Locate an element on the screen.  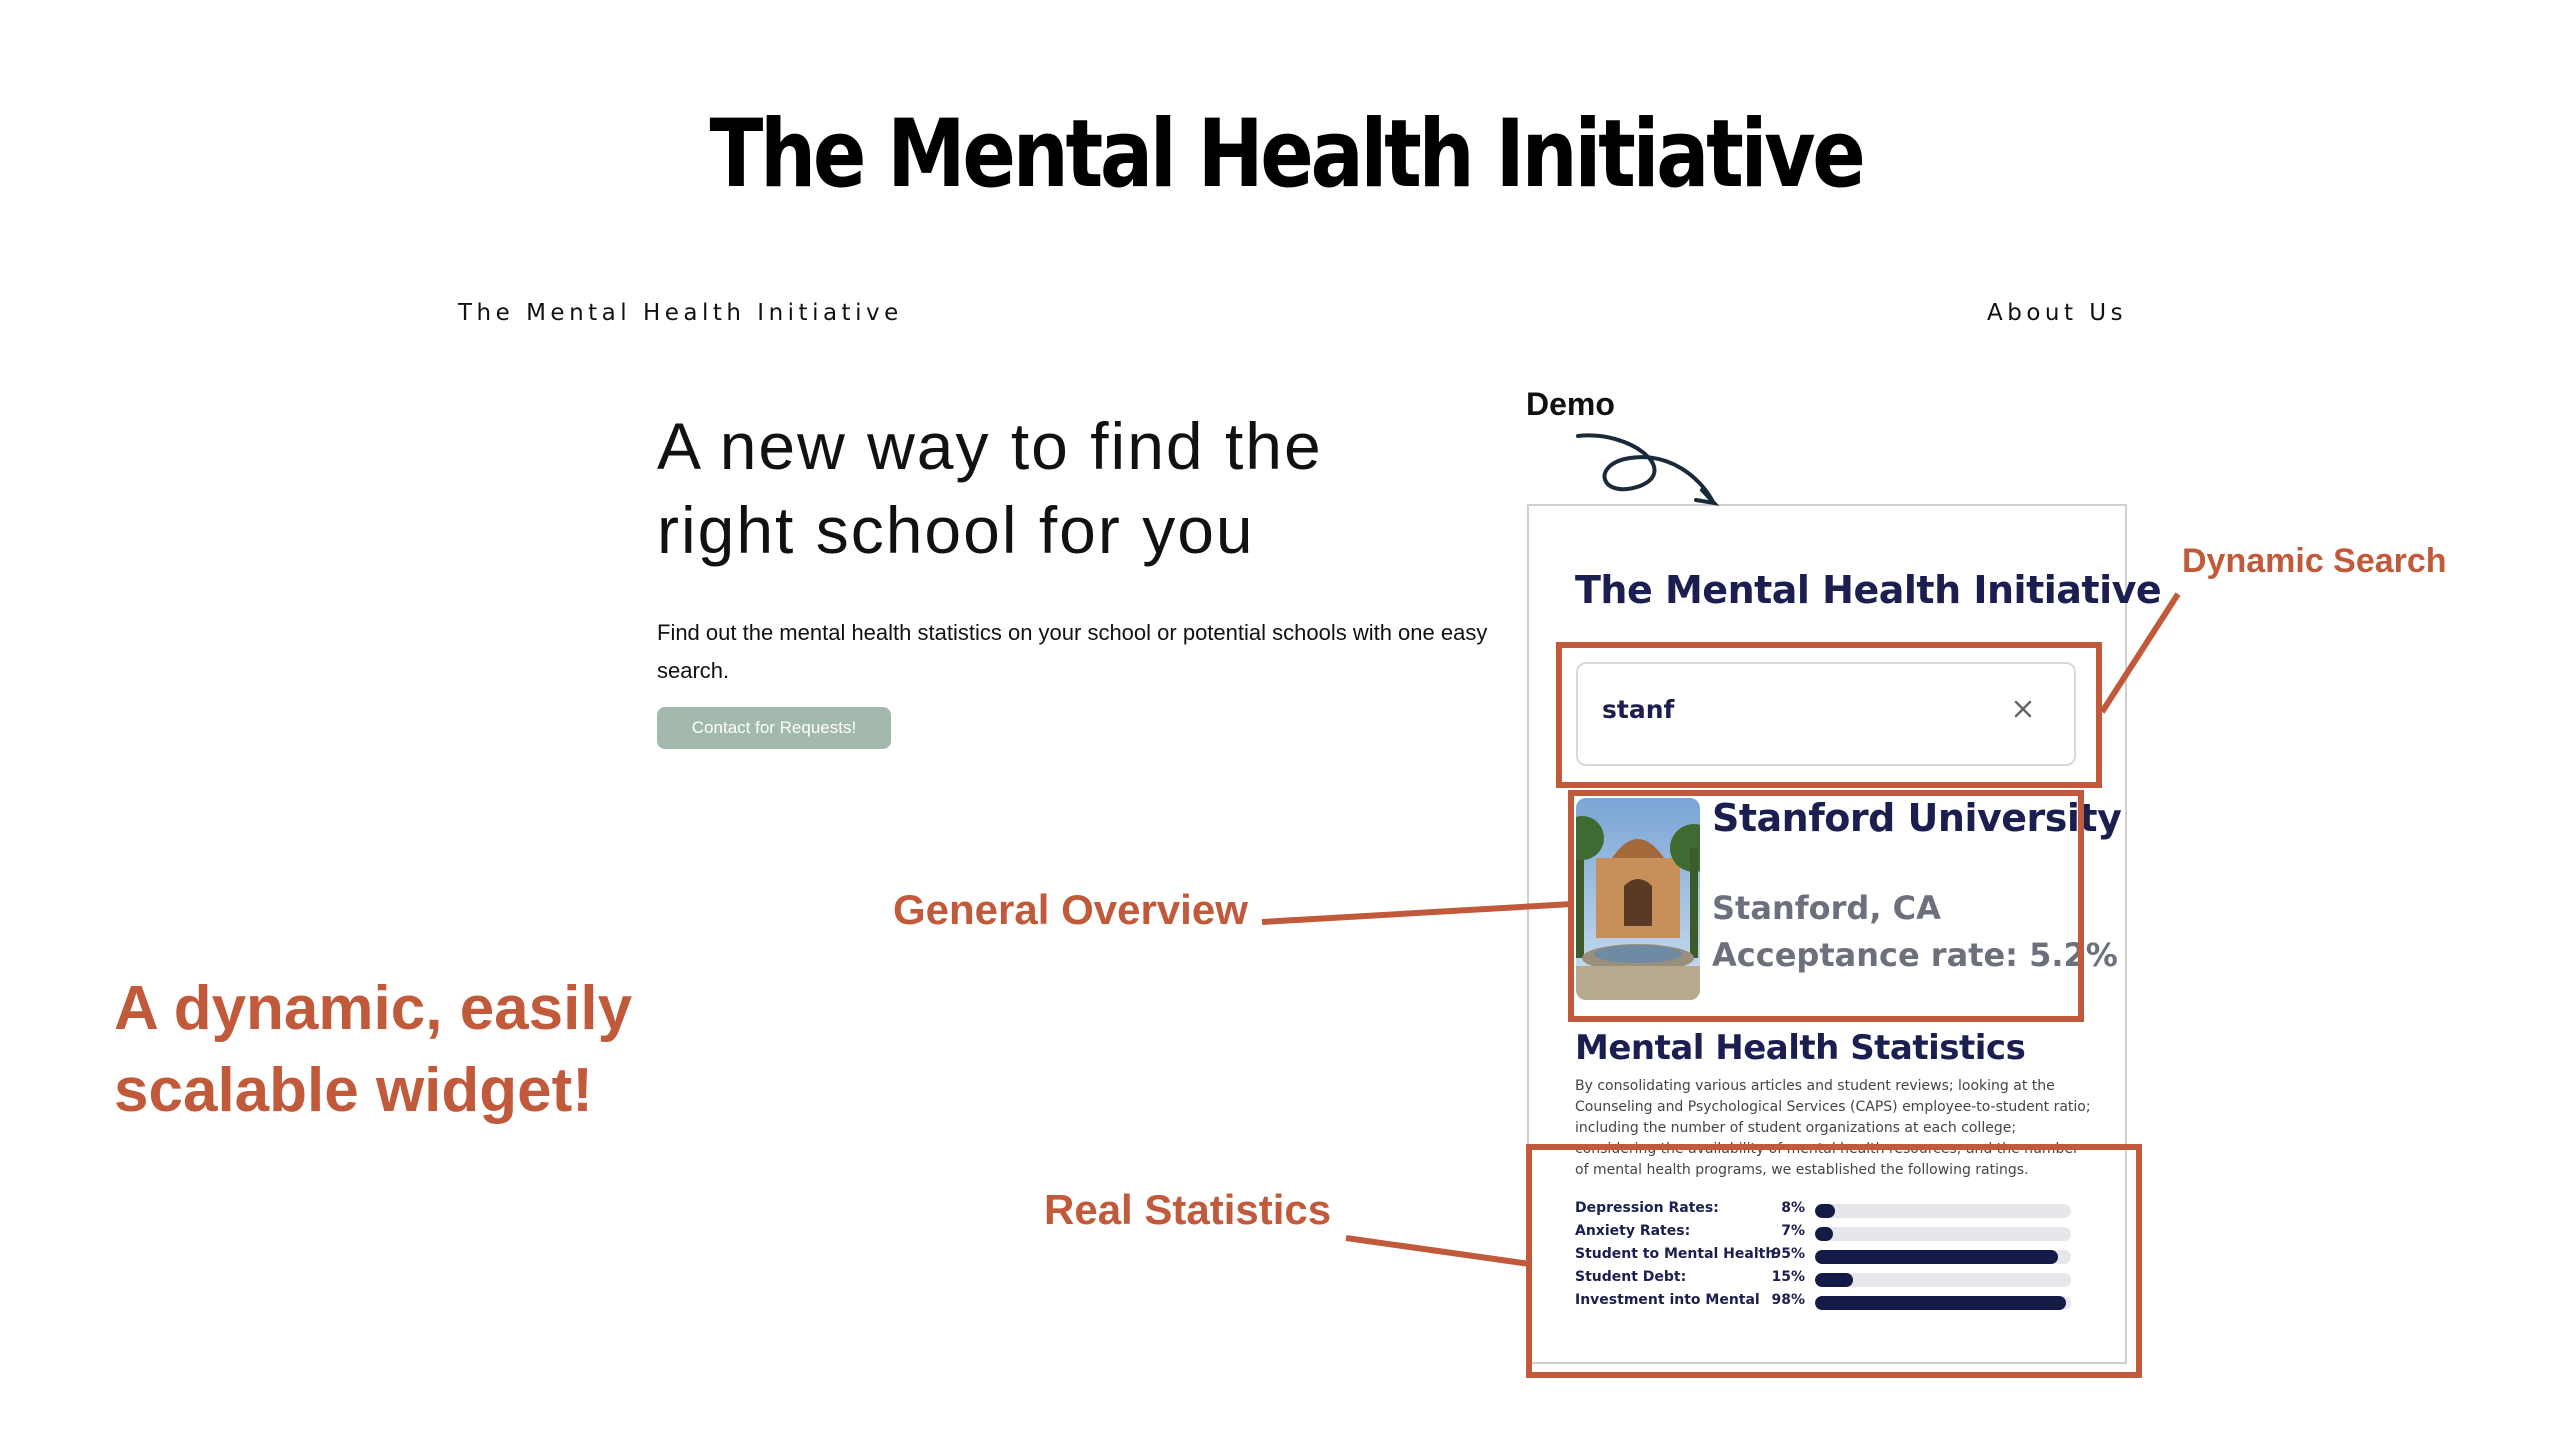
dynamic-search-connector is located at coordinates (2140, 653).